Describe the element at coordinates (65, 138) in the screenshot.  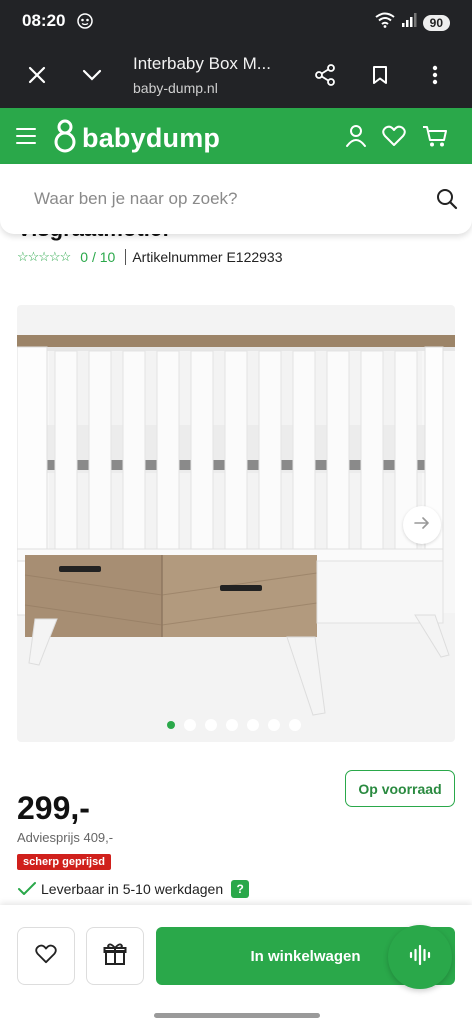
I see `logo-mark-icon` at that location.